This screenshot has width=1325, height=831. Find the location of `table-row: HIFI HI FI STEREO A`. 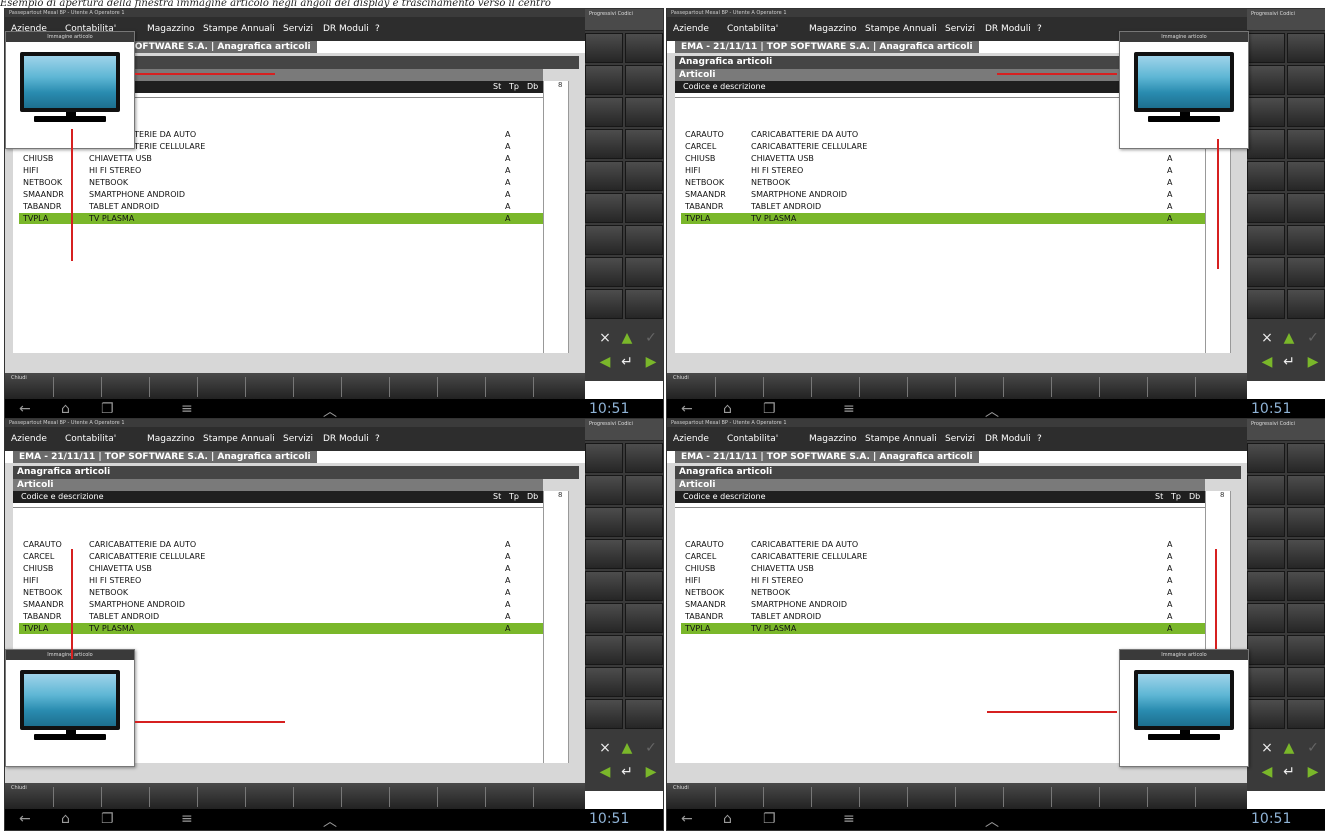

table-row: HIFI HI FI STEREO A is located at coordinates (943, 580).